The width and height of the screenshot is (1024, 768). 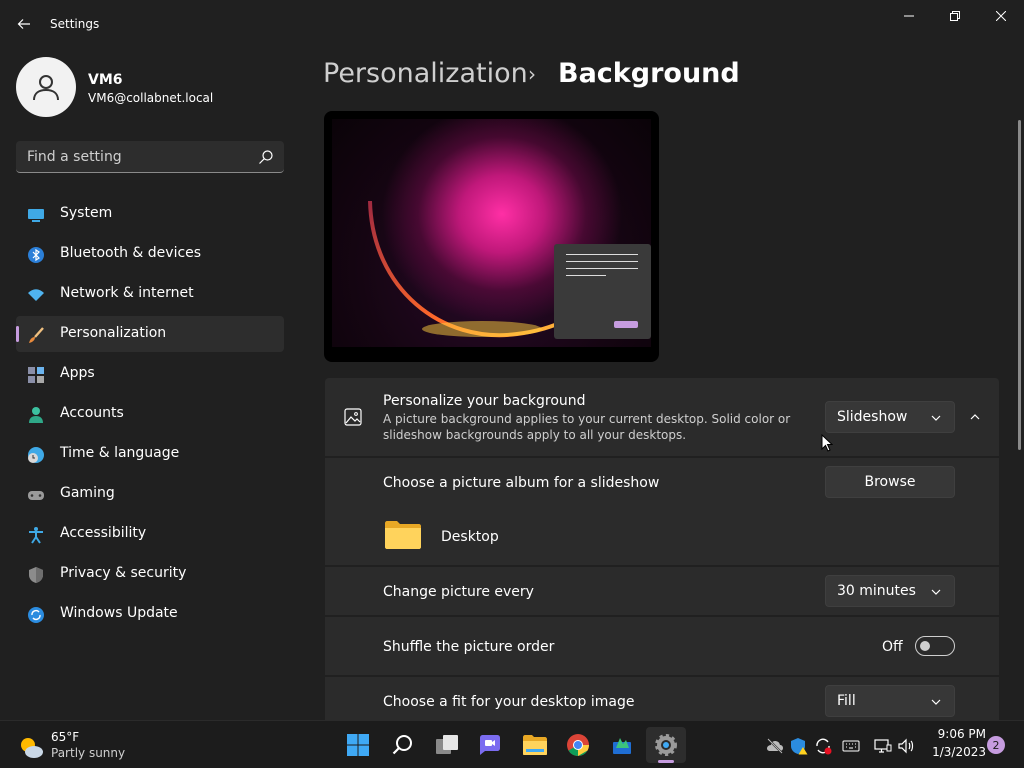 What do you see at coordinates (425, 73) in the screenshot?
I see `breadcrumb-parent: Personalization` at bounding box center [425, 73].